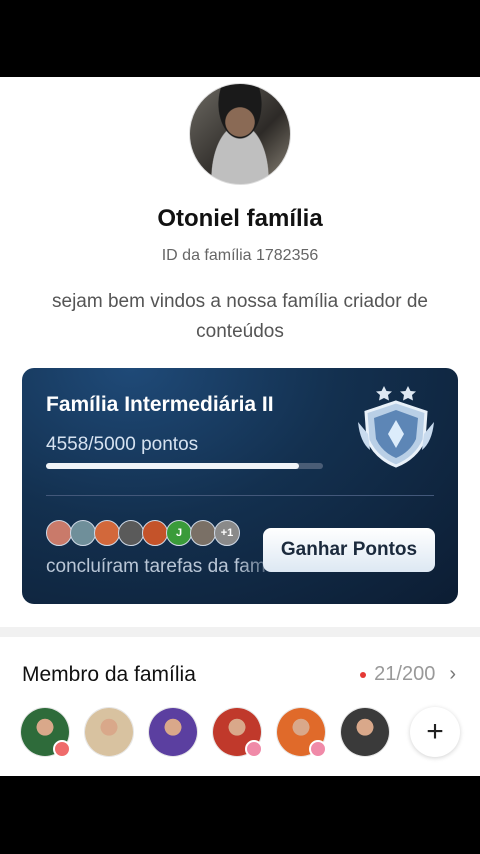 The height and width of the screenshot is (854, 480). What do you see at coordinates (240, 134) in the screenshot?
I see `family-avatar` at bounding box center [240, 134].